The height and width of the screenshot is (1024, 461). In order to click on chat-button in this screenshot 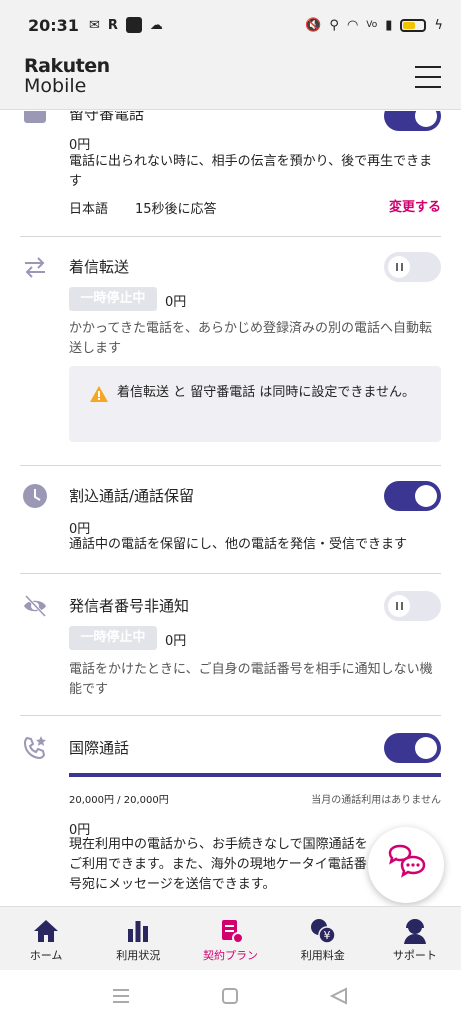, I will do `click(406, 865)`.